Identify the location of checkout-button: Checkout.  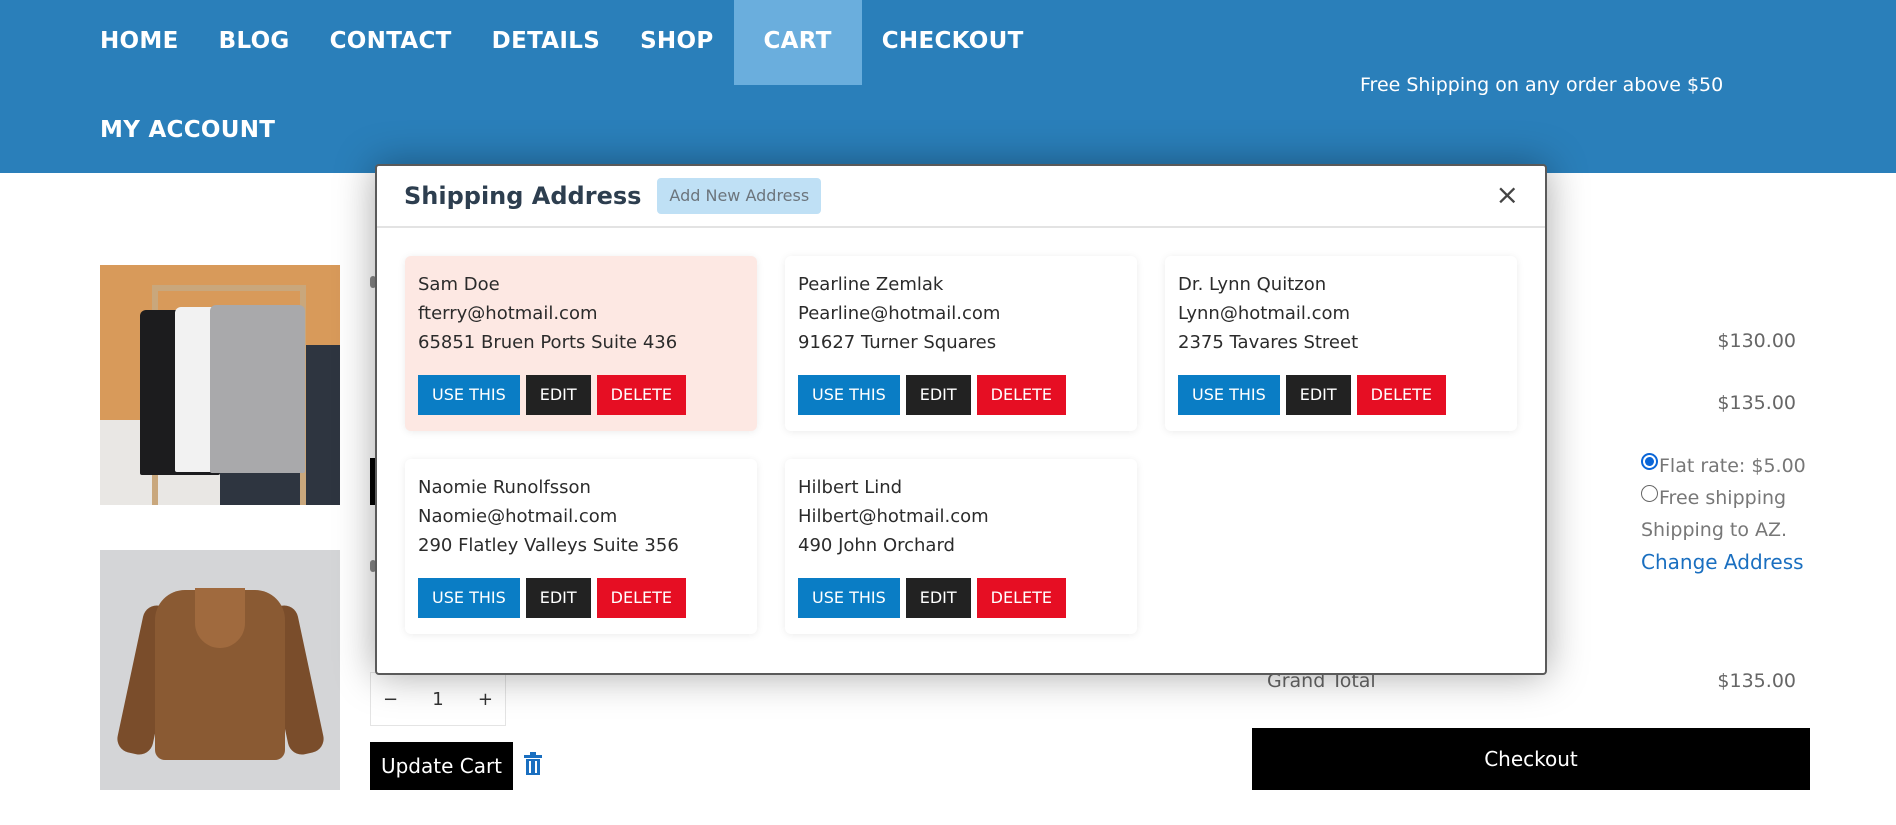
(1531, 759).